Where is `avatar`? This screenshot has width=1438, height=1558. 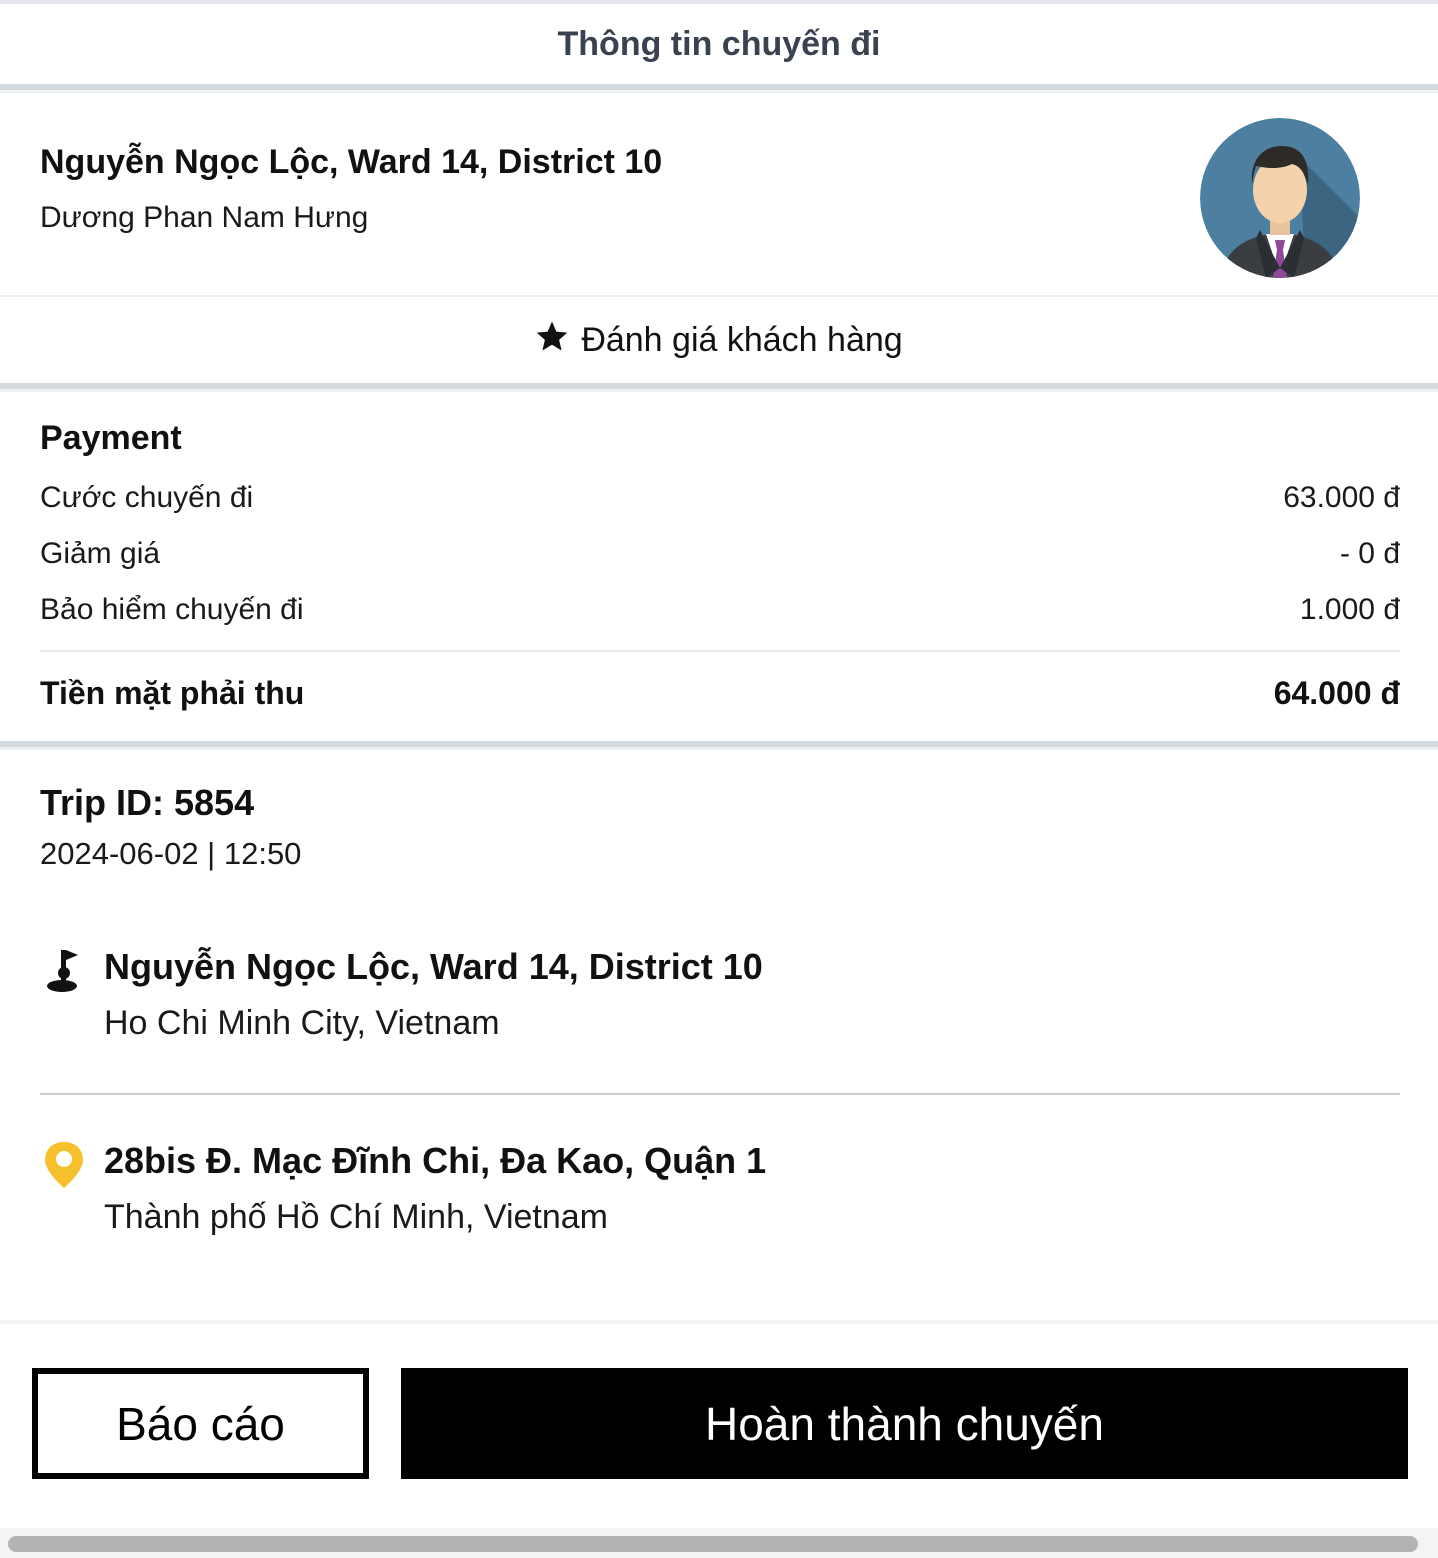
avatar is located at coordinates (1280, 198).